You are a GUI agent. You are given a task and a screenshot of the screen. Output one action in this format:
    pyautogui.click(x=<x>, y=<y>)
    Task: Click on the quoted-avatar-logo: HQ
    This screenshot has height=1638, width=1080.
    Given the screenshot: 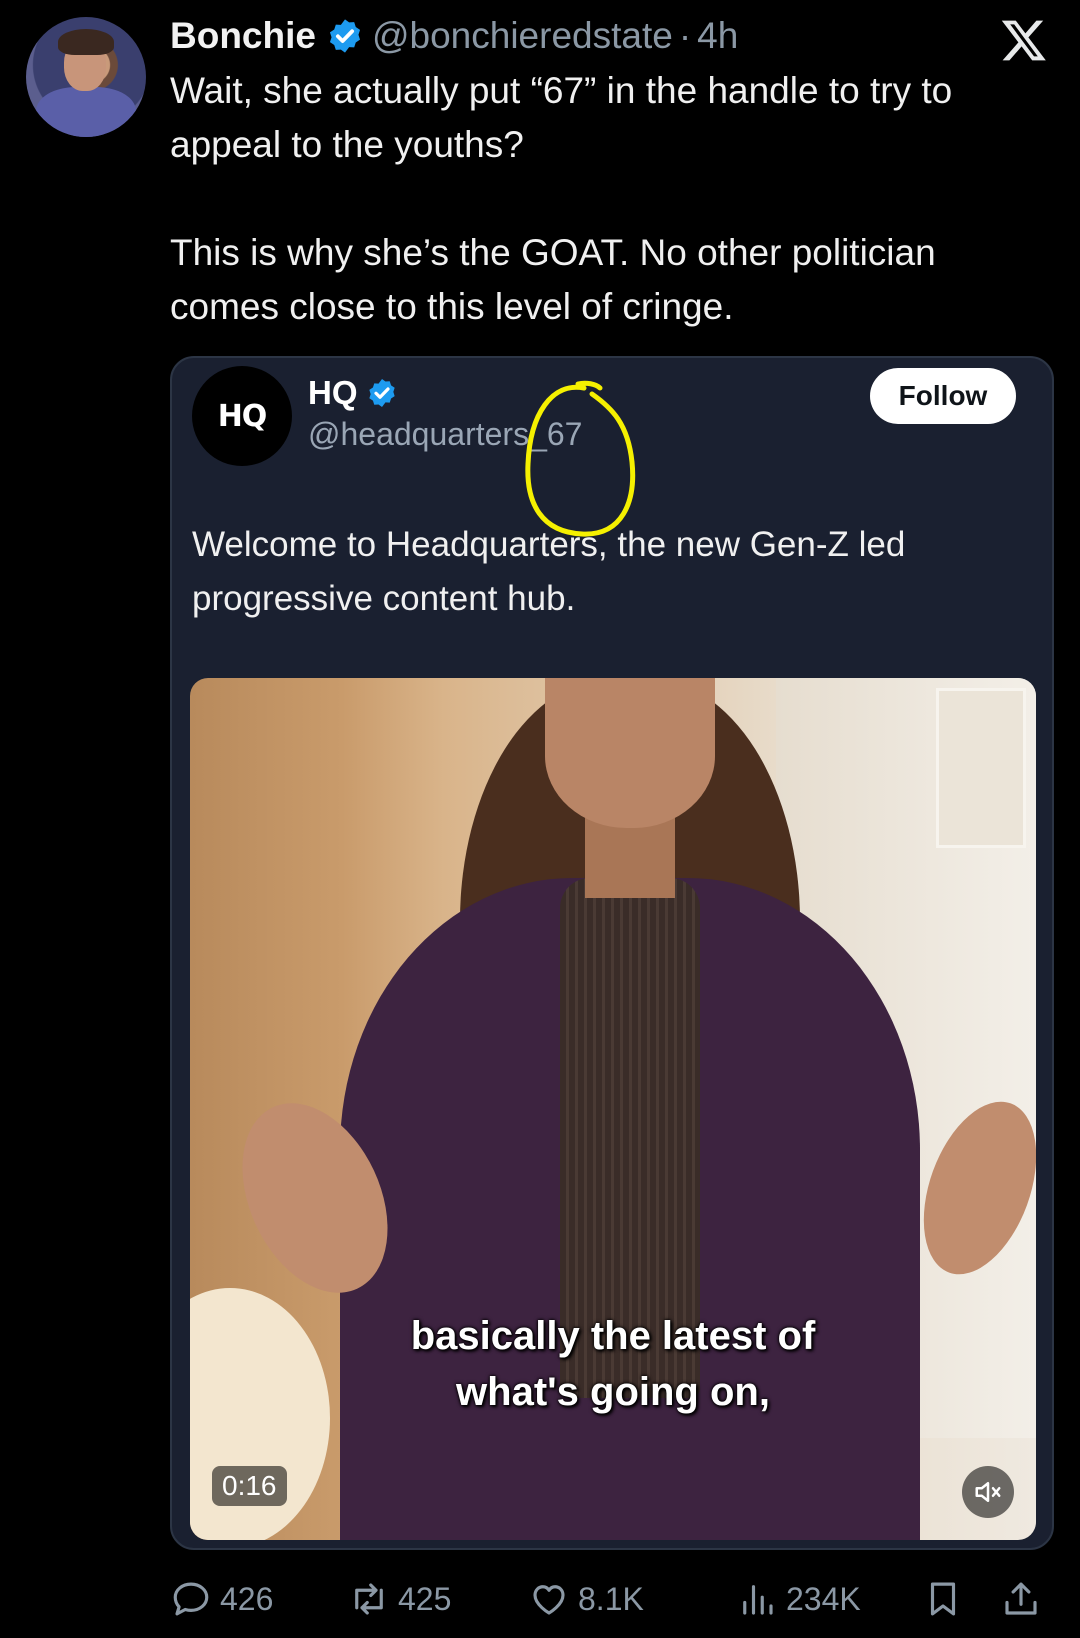 What is the action you would take?
    pyautogui.click(x=242, y=416)
    